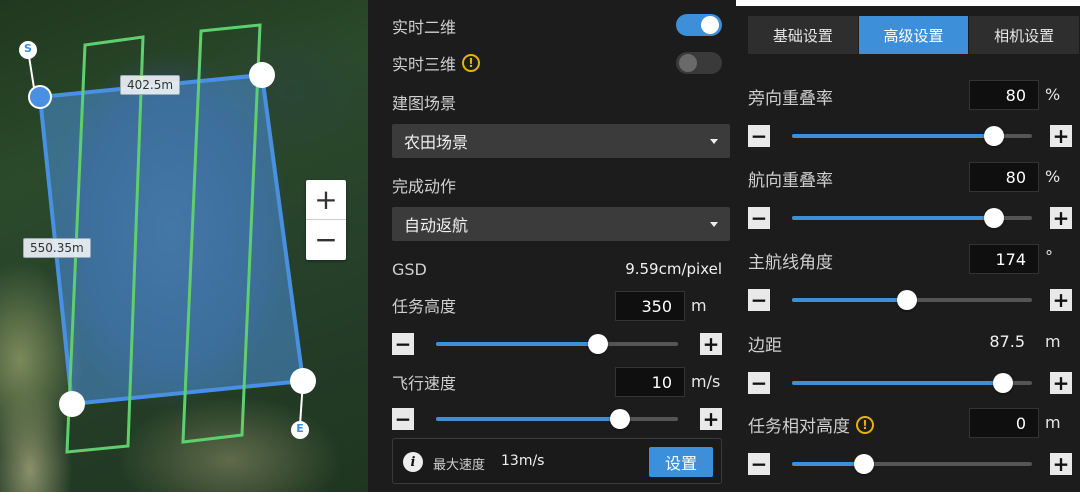 The width and height of the screenshot is (1080, 492). What do you see at coordinates (300, 428) in the screenshot?
I see `end-marker-label: E` at bounding box center [300, 428].